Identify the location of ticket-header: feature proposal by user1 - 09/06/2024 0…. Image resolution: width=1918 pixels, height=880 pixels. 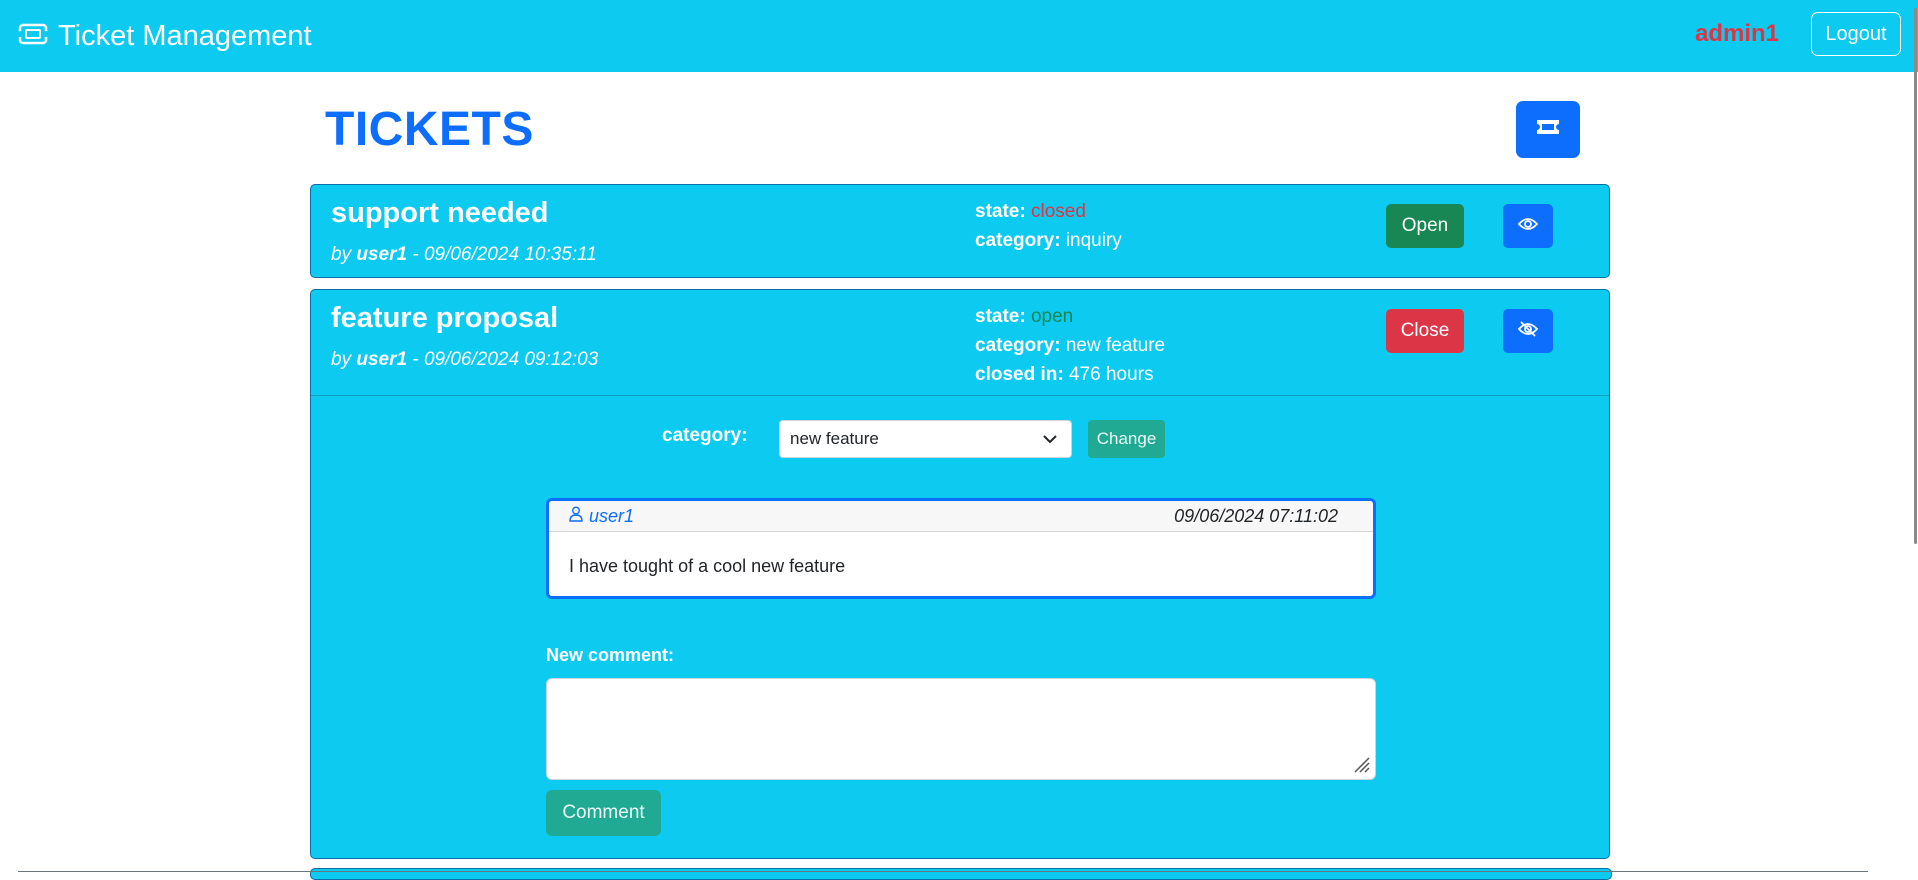
(960, 342).